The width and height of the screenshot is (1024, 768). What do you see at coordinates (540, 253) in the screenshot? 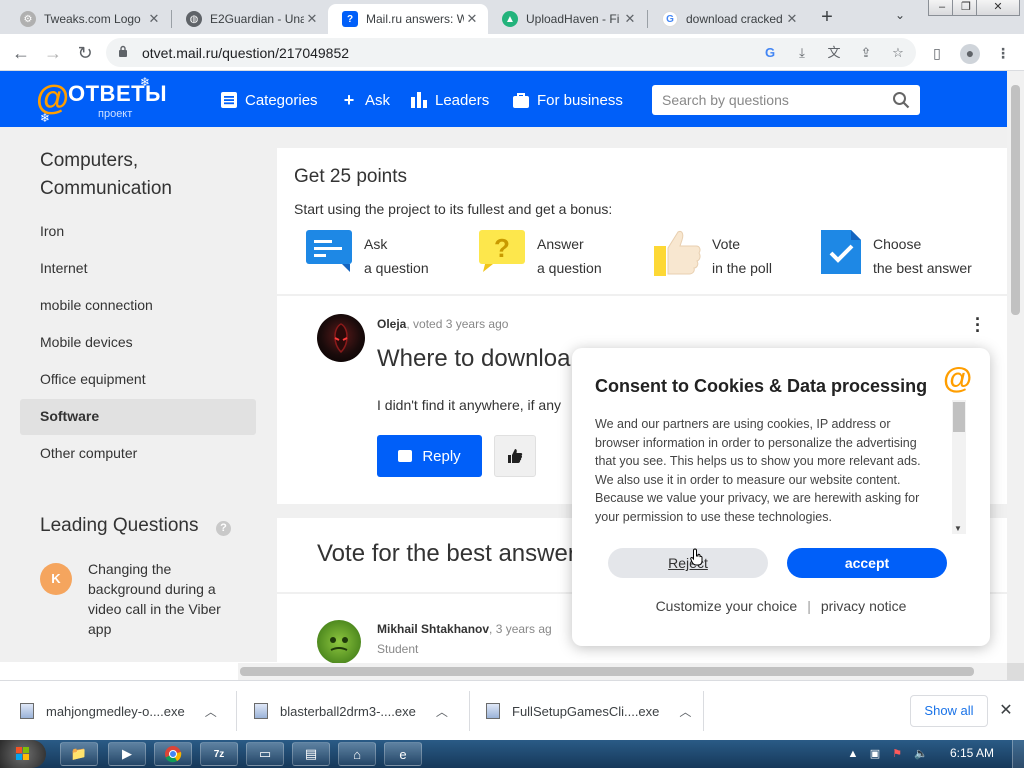
I see `bonus-answer: ? Answer a question` at bounding box center [540, 253].